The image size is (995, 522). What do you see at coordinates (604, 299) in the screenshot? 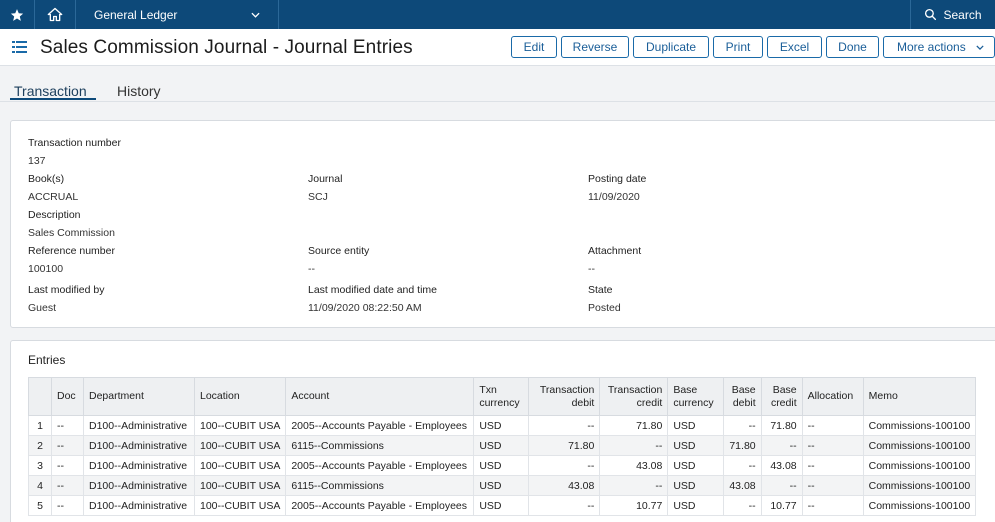
I see `state-field: State Posted` at bounding box center [604, 299].